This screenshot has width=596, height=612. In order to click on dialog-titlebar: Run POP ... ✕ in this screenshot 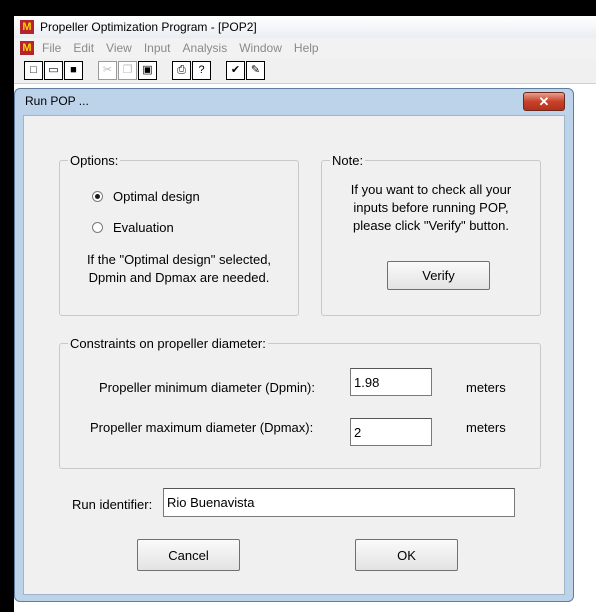, I will do `click(294, 101)`.